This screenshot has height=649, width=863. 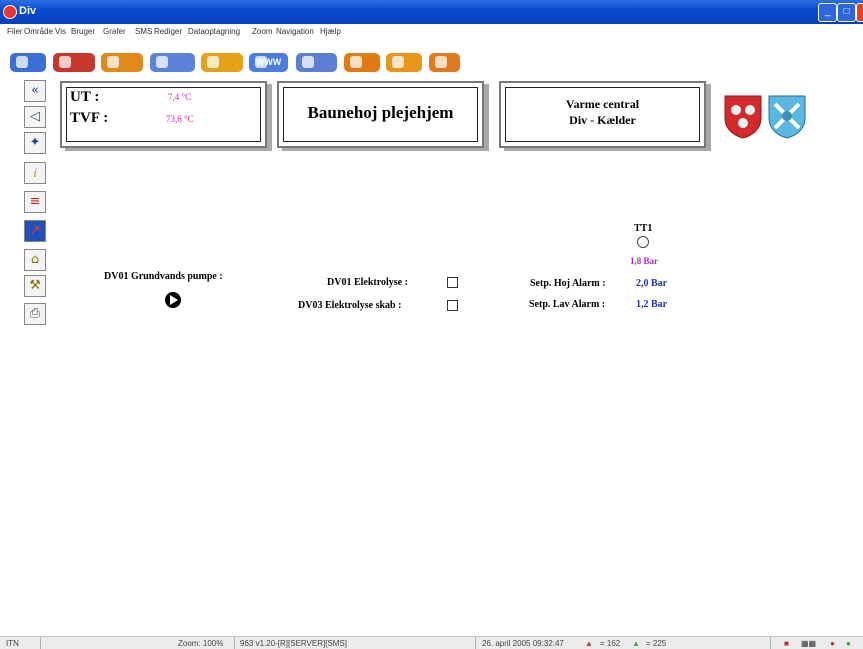 What do you see at coordinates (74, 62) in the screenshot?
I see `plant-button` at bounding box center [74, 62].